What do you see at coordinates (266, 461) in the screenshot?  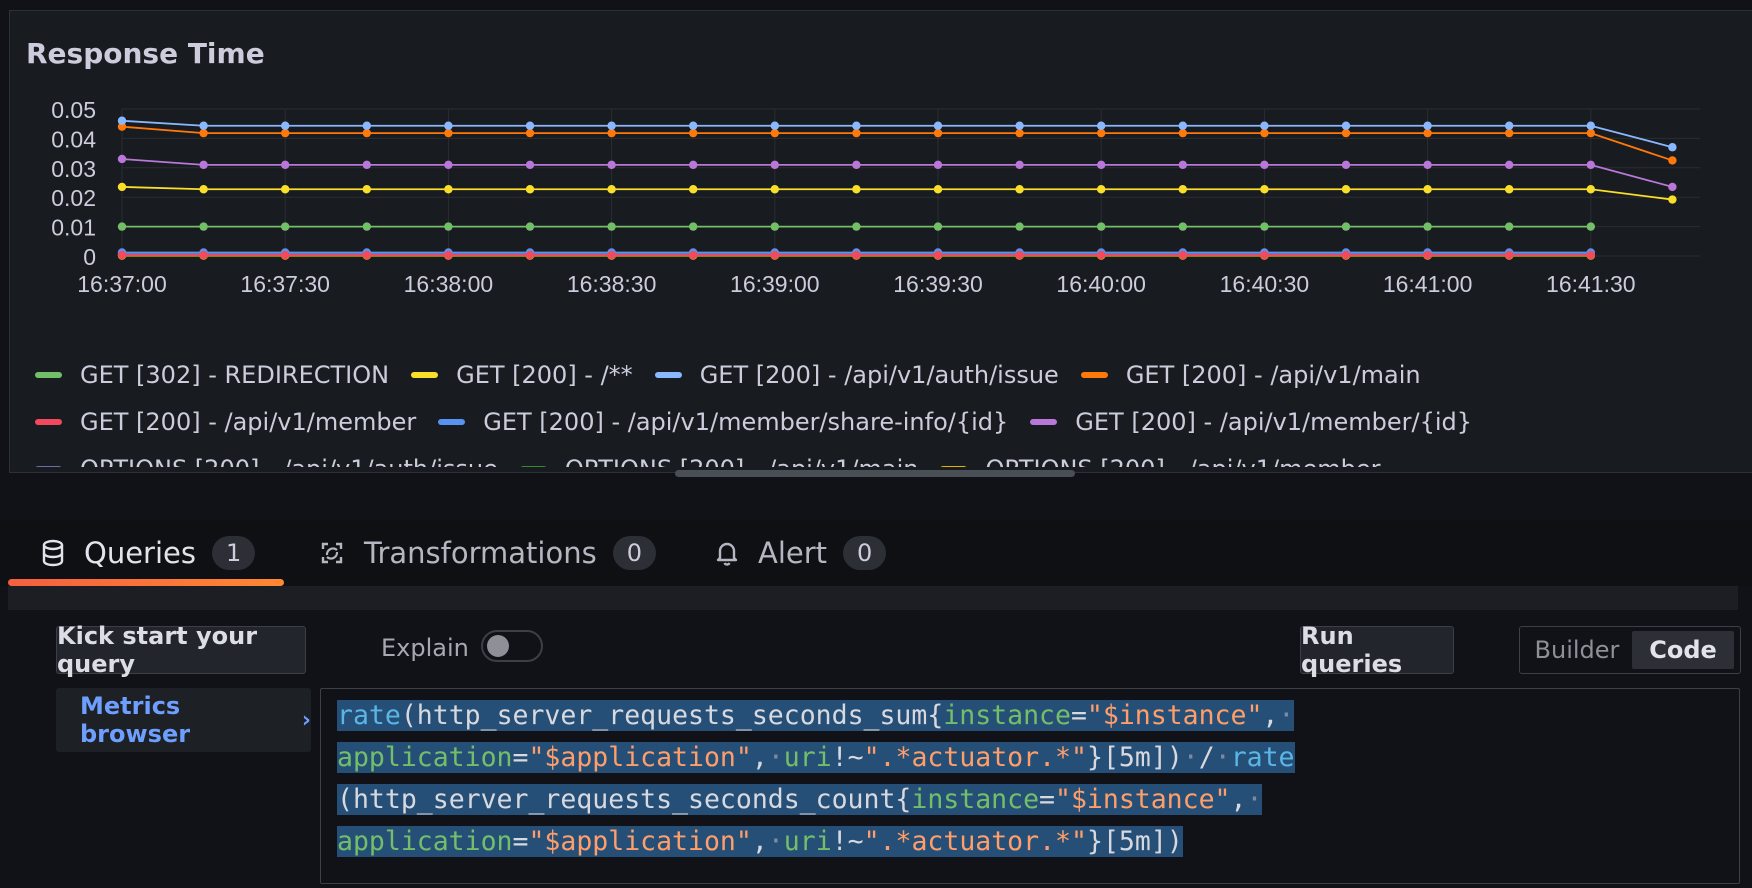 I see `legend-item: OPTIONS [200] - /api/v1/auth/issue` at bounding box center [266, 461].